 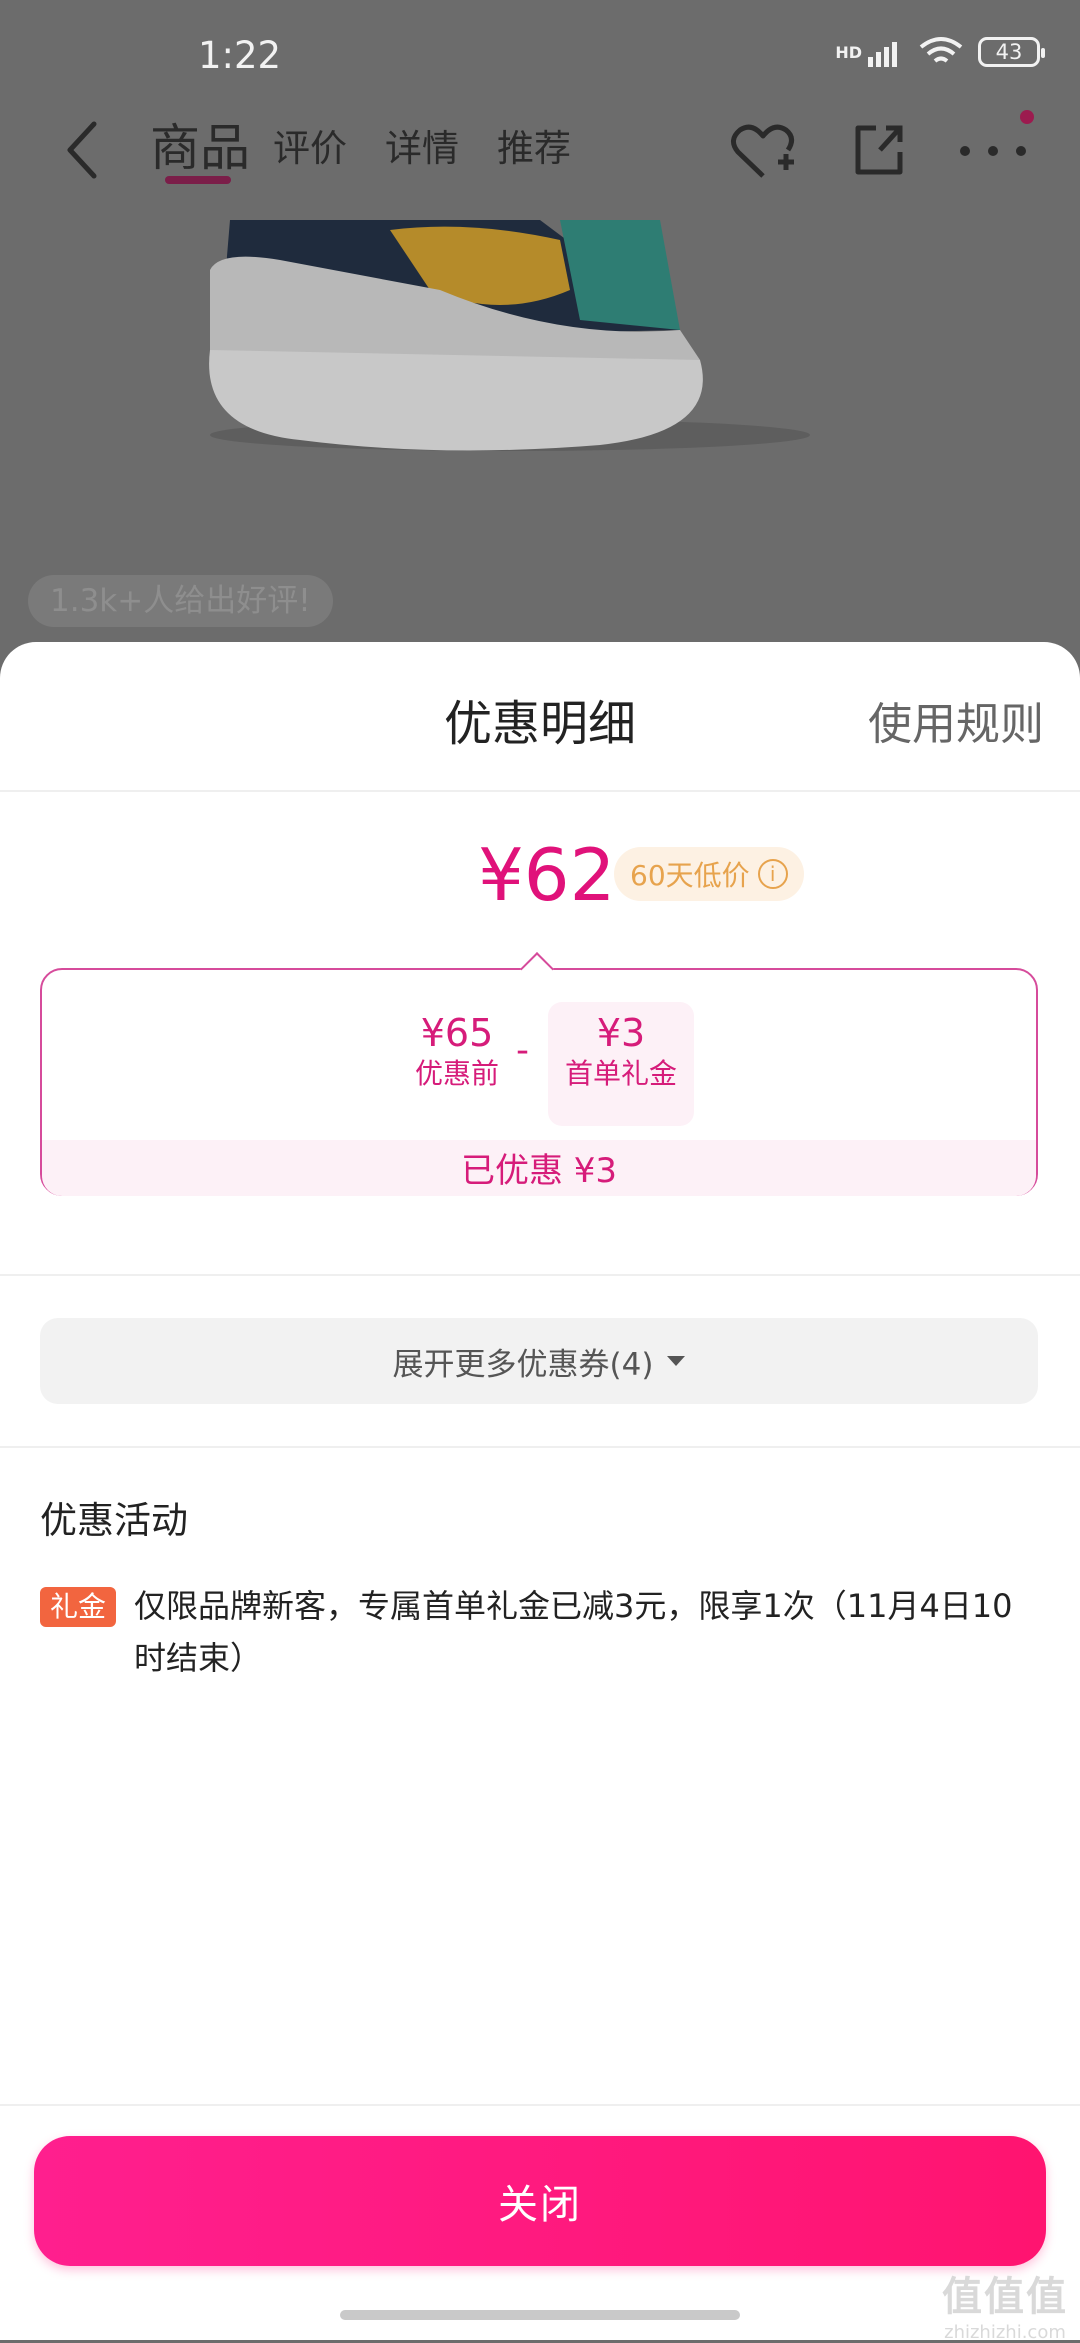 What do you see at coordinates (676, 1361) in the screenshot?
I see `caret-down-icon` at bounding box center [676, 1361].